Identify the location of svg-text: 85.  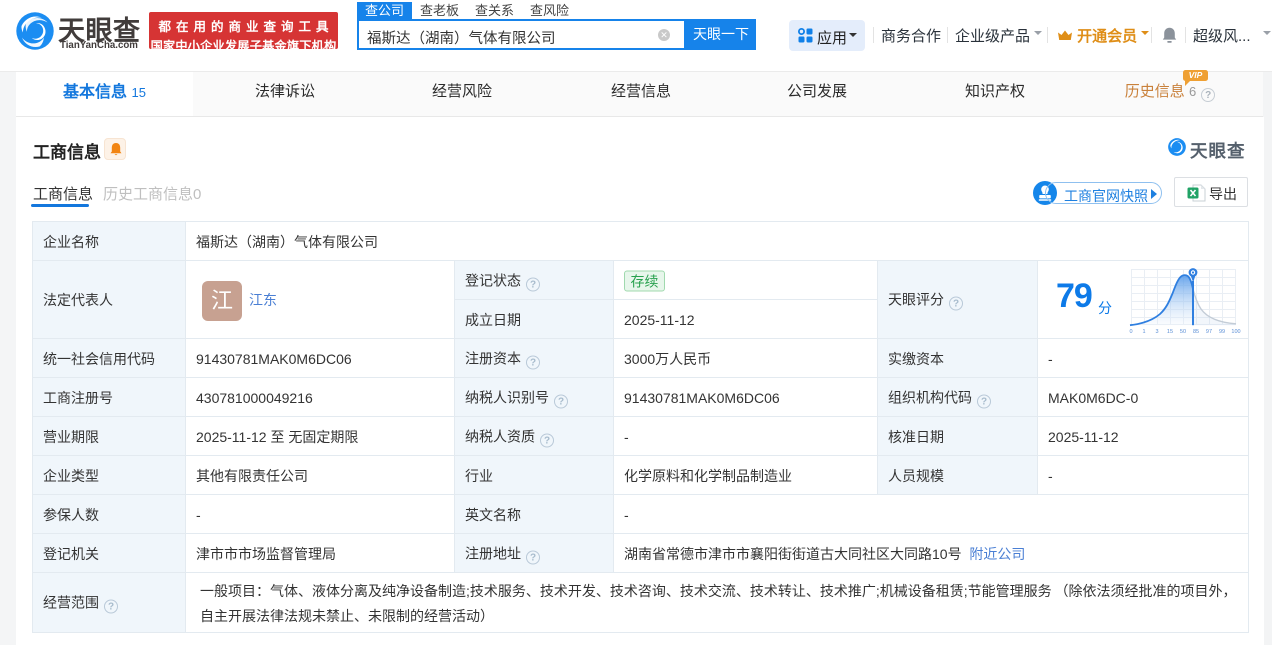
(1196, 332).